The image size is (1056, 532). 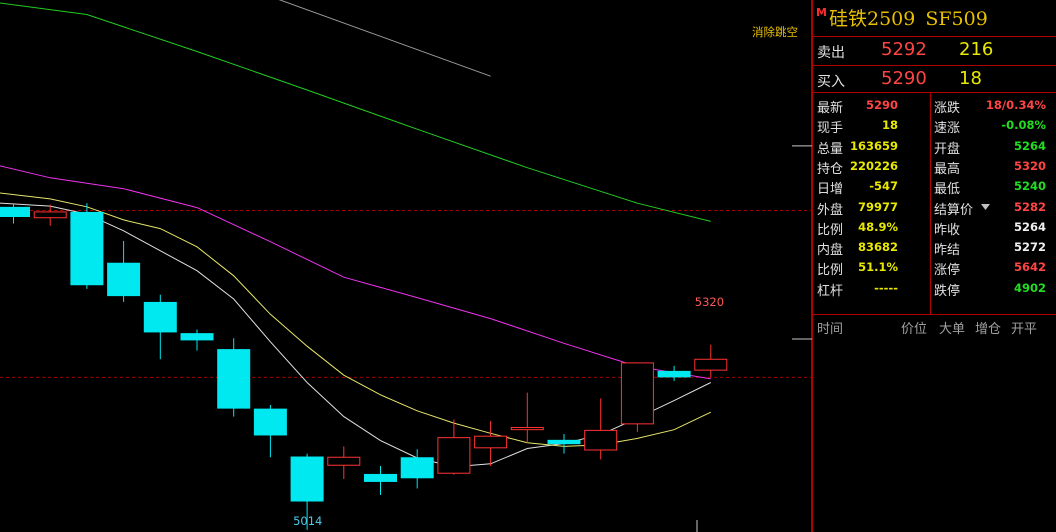 What do you see at coordinates (878, 267) in the screenshot?
I see `stat-value: 51.1%` at bounding box center [878, 267].